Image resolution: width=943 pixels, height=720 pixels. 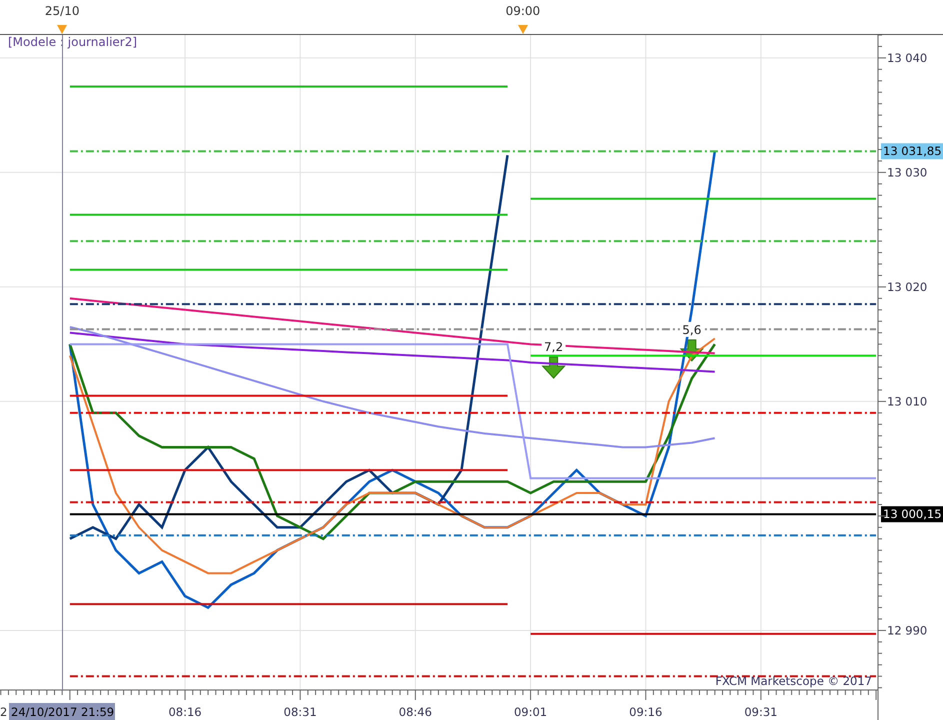 I want to click on time-label: 25/10, so click(x=62, y=11).